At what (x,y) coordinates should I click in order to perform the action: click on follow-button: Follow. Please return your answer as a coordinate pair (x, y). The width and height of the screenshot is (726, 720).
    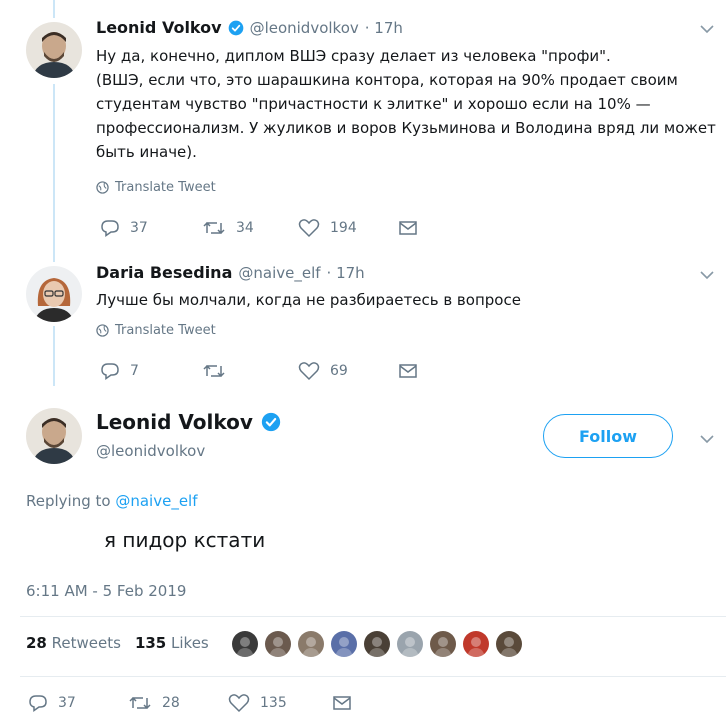
    Looking at the image, I should click on (608, 436).